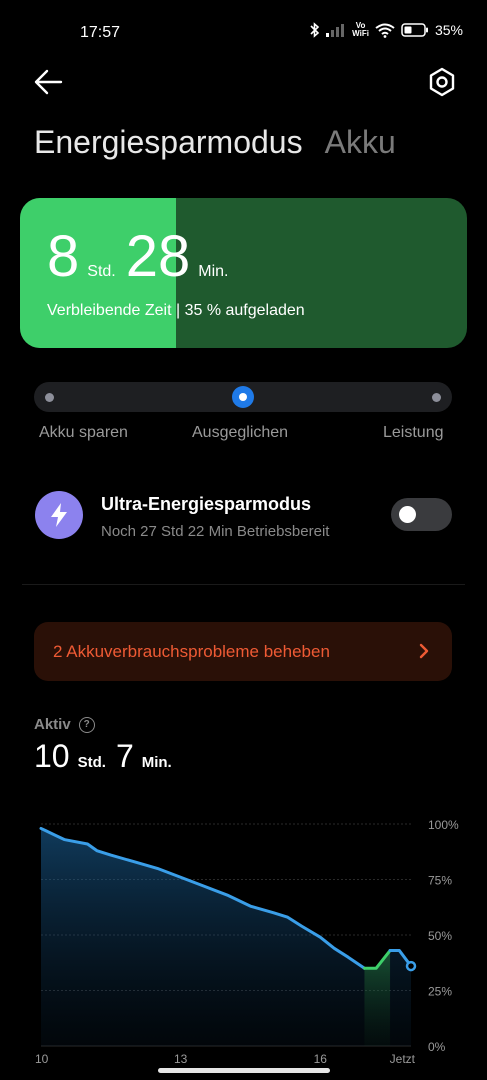  What do you see at coordinates (448, 30) in the screenshot?
I see `battery-percent: 35%` at bounding box center [448, 30].